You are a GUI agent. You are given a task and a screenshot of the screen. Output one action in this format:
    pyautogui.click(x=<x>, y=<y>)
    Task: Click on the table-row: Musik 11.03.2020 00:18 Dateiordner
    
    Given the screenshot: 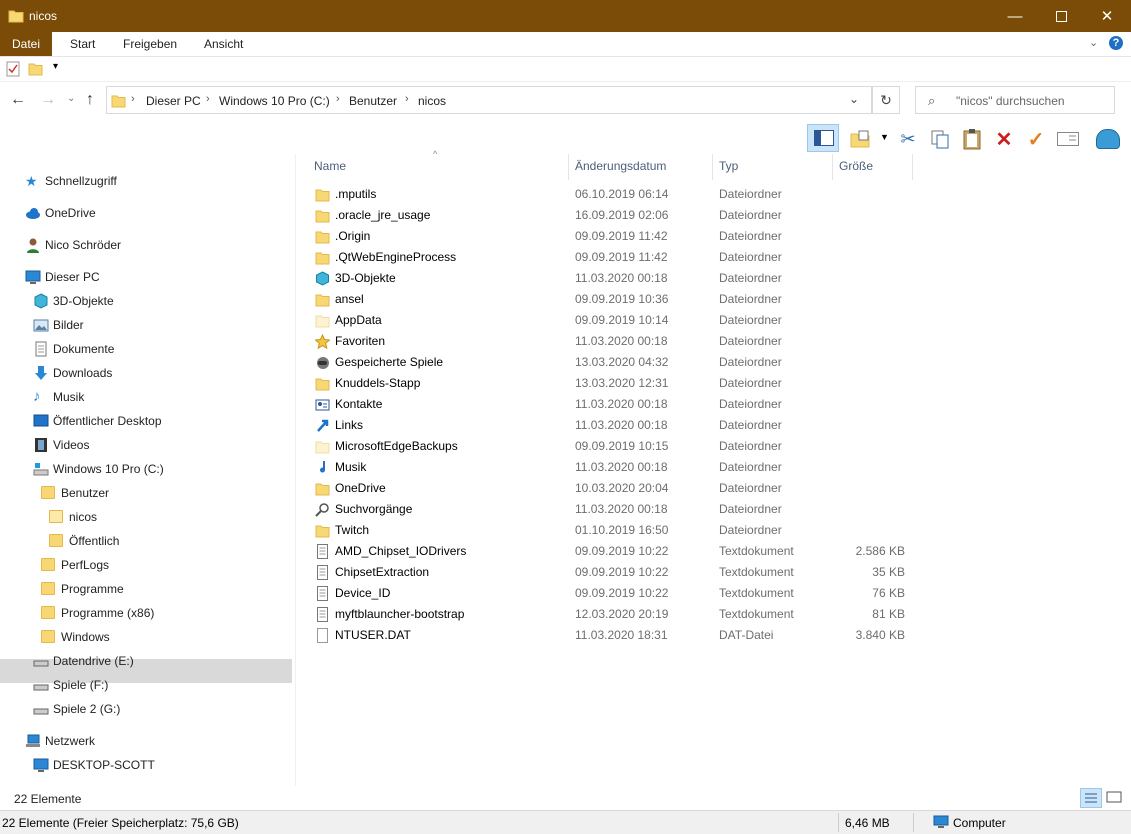 What is the action you would take?
    pyautogui.click(x=606, y=467)
    